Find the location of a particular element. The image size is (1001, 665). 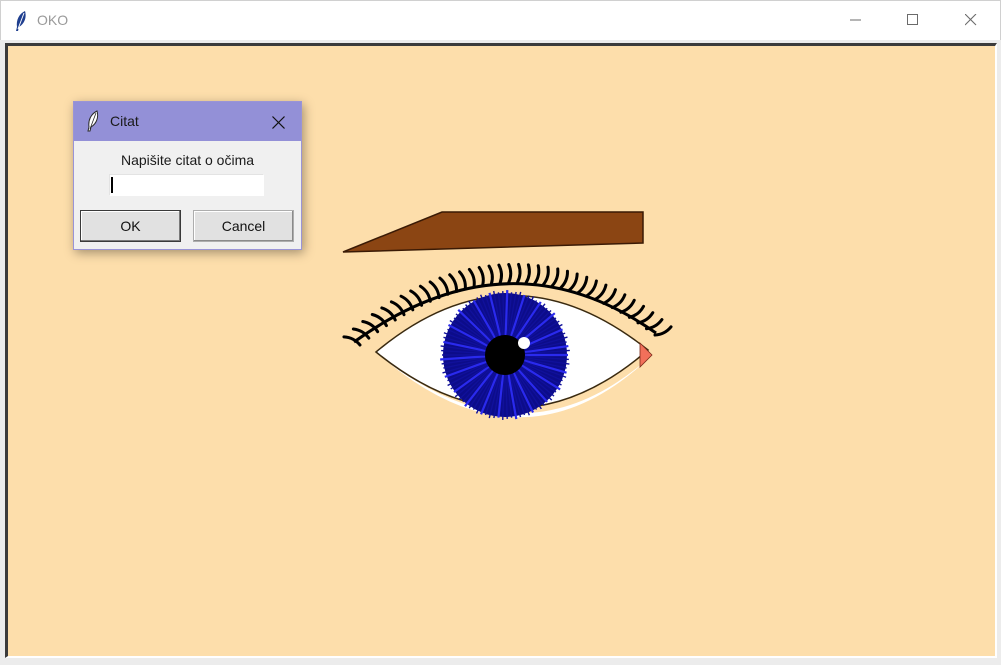

cancel-button: Cancel is located at coordinates (243, 226).